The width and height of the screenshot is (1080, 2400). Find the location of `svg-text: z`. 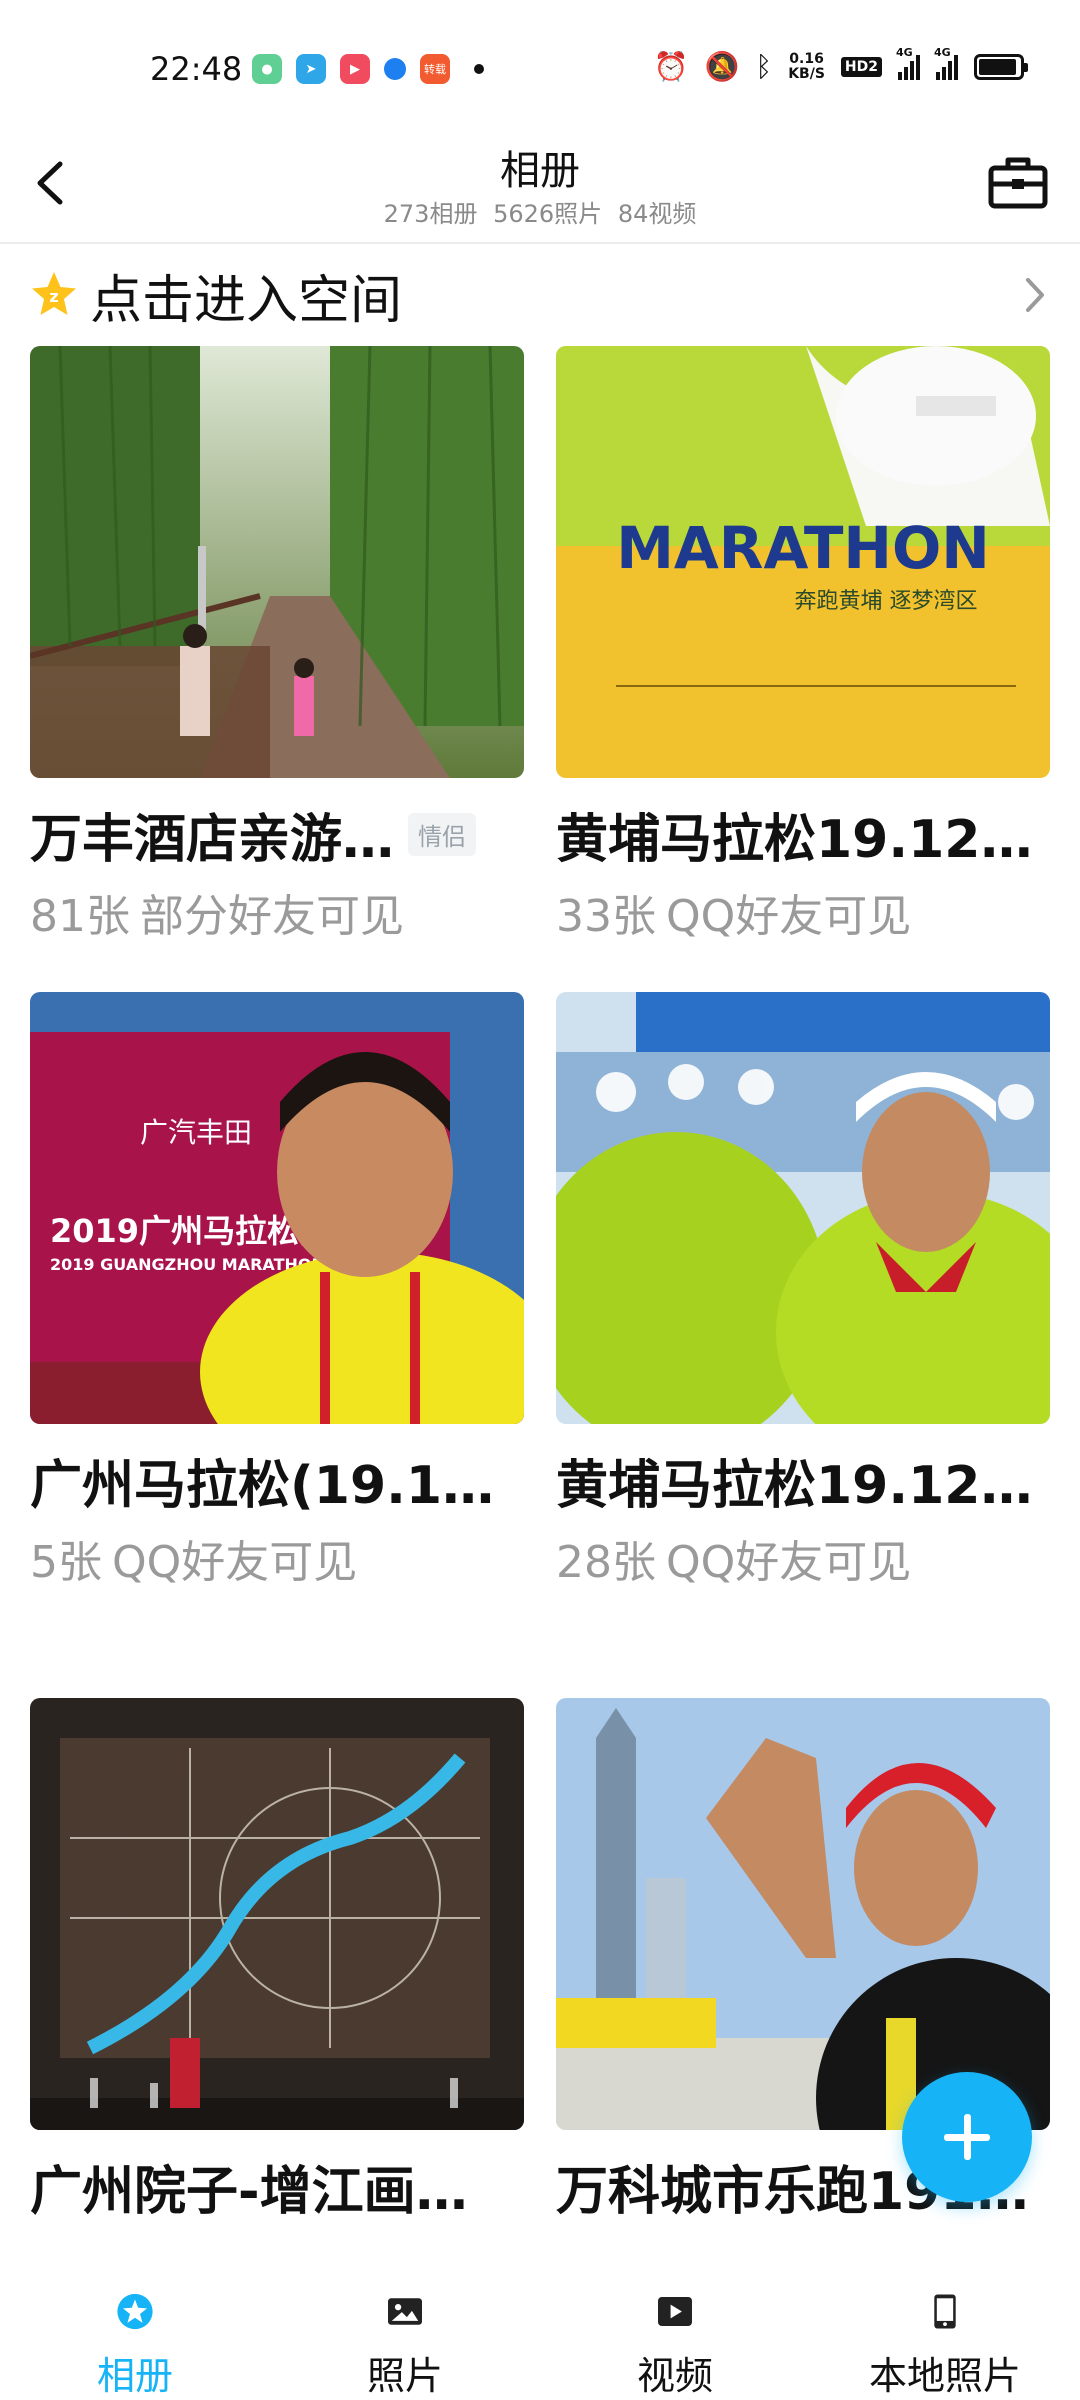

svg-text: z is located at coordinates (53, 296).